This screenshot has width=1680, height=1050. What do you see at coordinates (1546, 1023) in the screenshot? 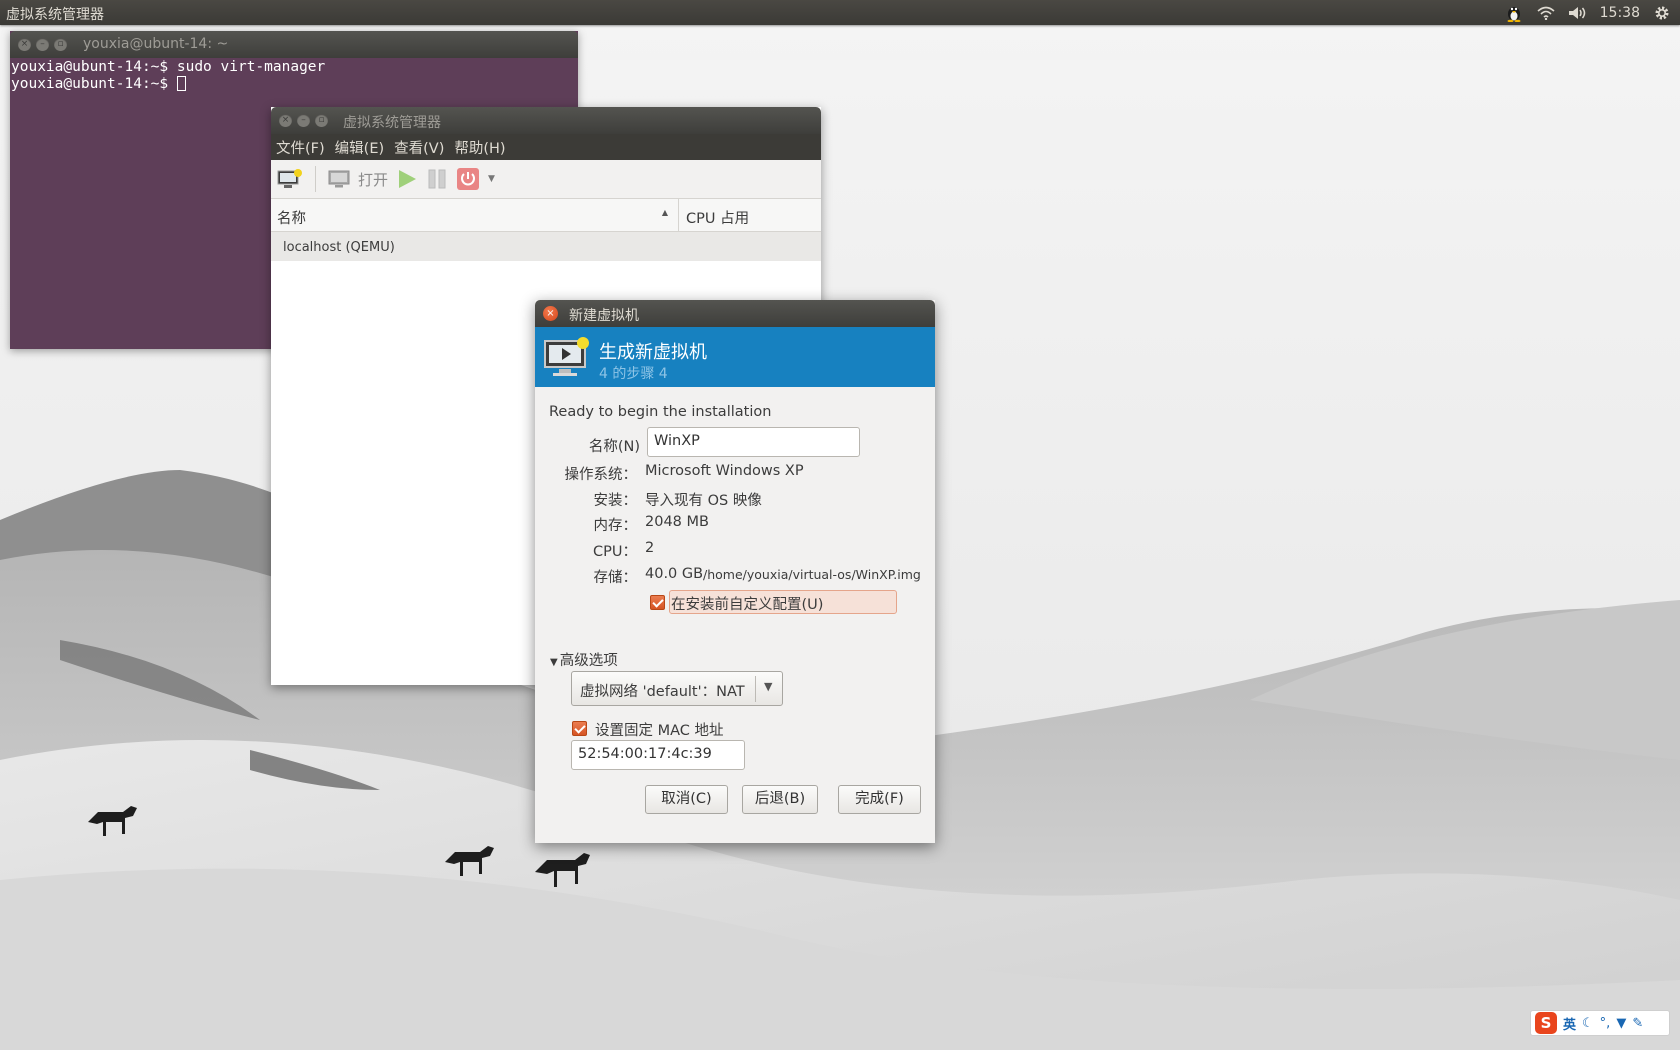
I see `sogou-logo-icon: S` at bounding box center [1546, 1023].